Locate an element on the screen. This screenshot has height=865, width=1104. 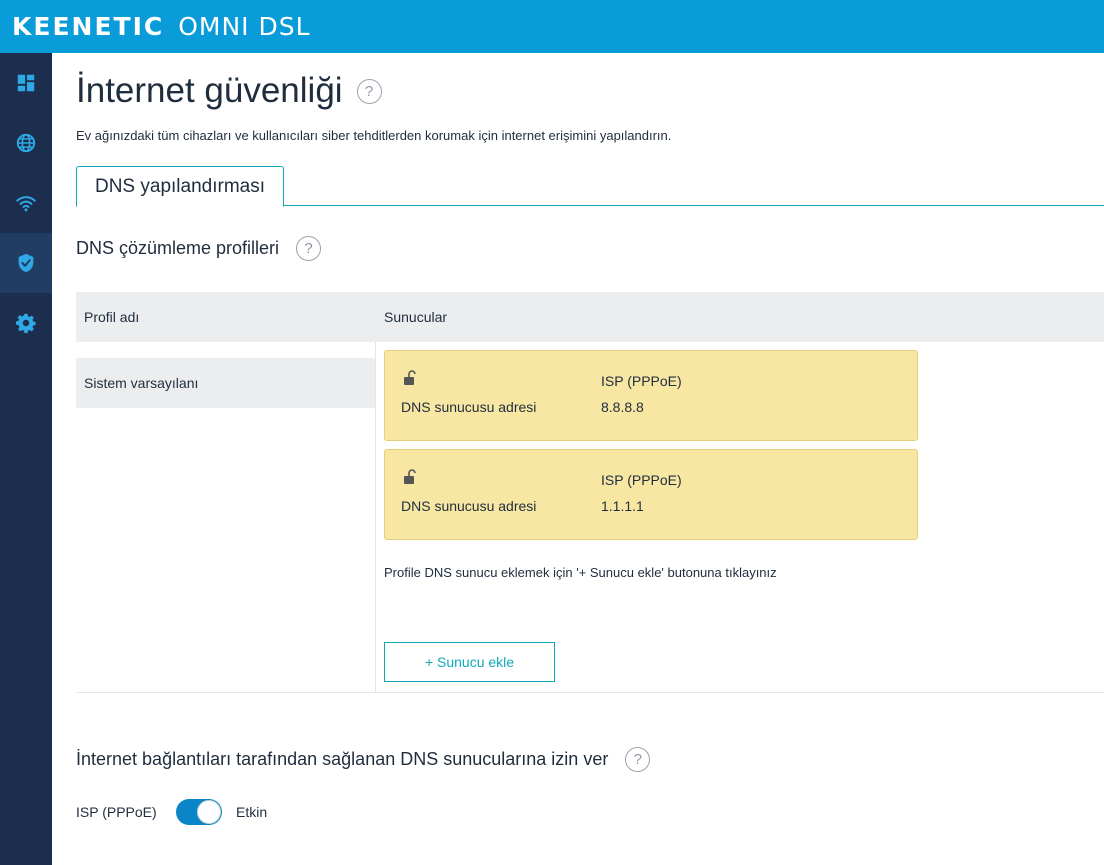
top-header: KEENETIC OMNI DSL is located at coordinates (552, 26).